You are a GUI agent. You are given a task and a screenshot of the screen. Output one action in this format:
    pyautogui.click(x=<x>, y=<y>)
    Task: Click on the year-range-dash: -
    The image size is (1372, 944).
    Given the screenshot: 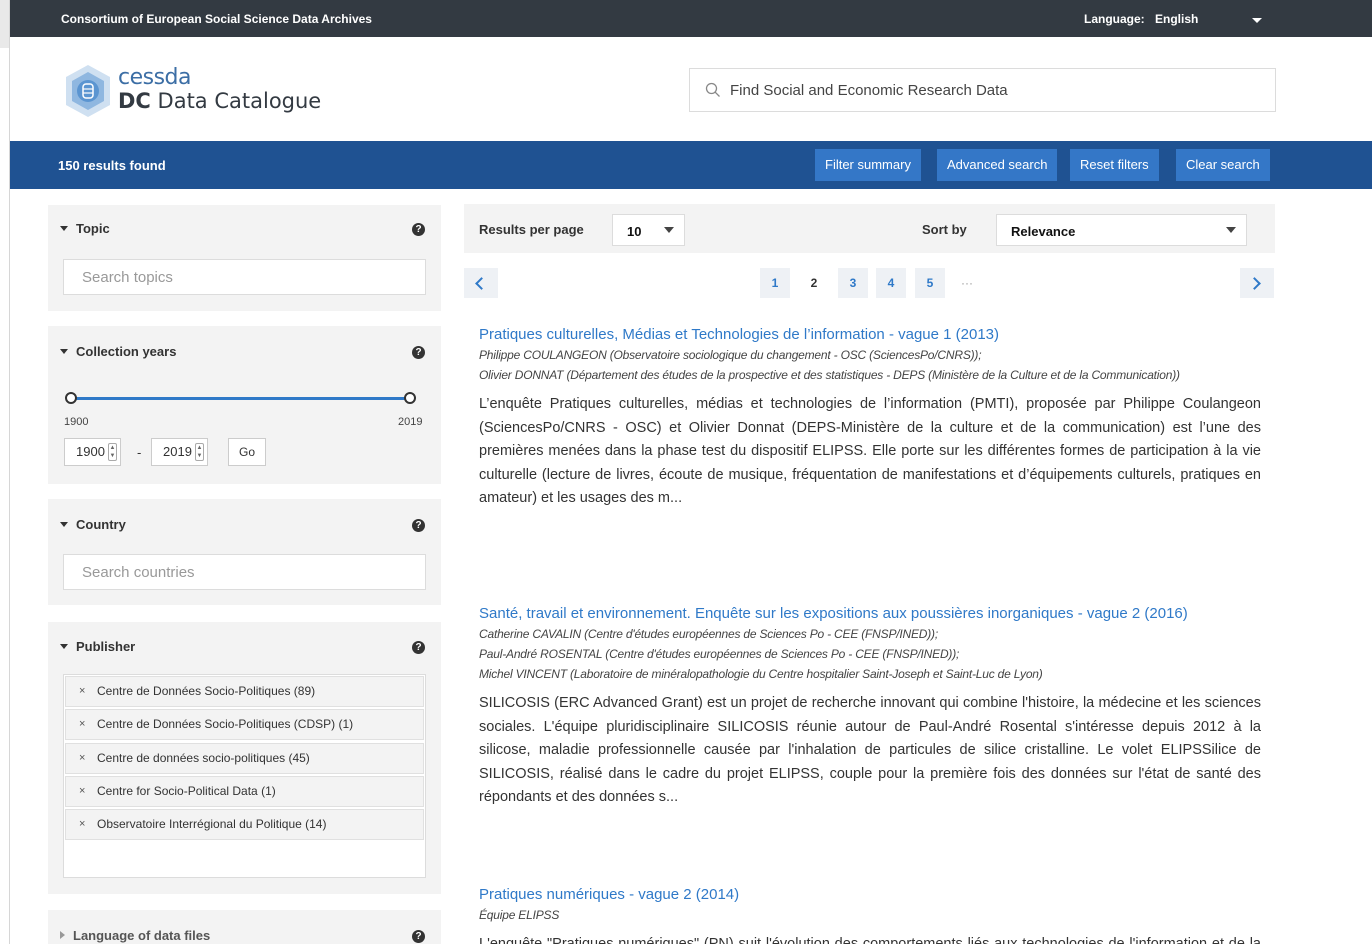 What is the action you would take?
    pyautogui.click(x=139, y=452)
    